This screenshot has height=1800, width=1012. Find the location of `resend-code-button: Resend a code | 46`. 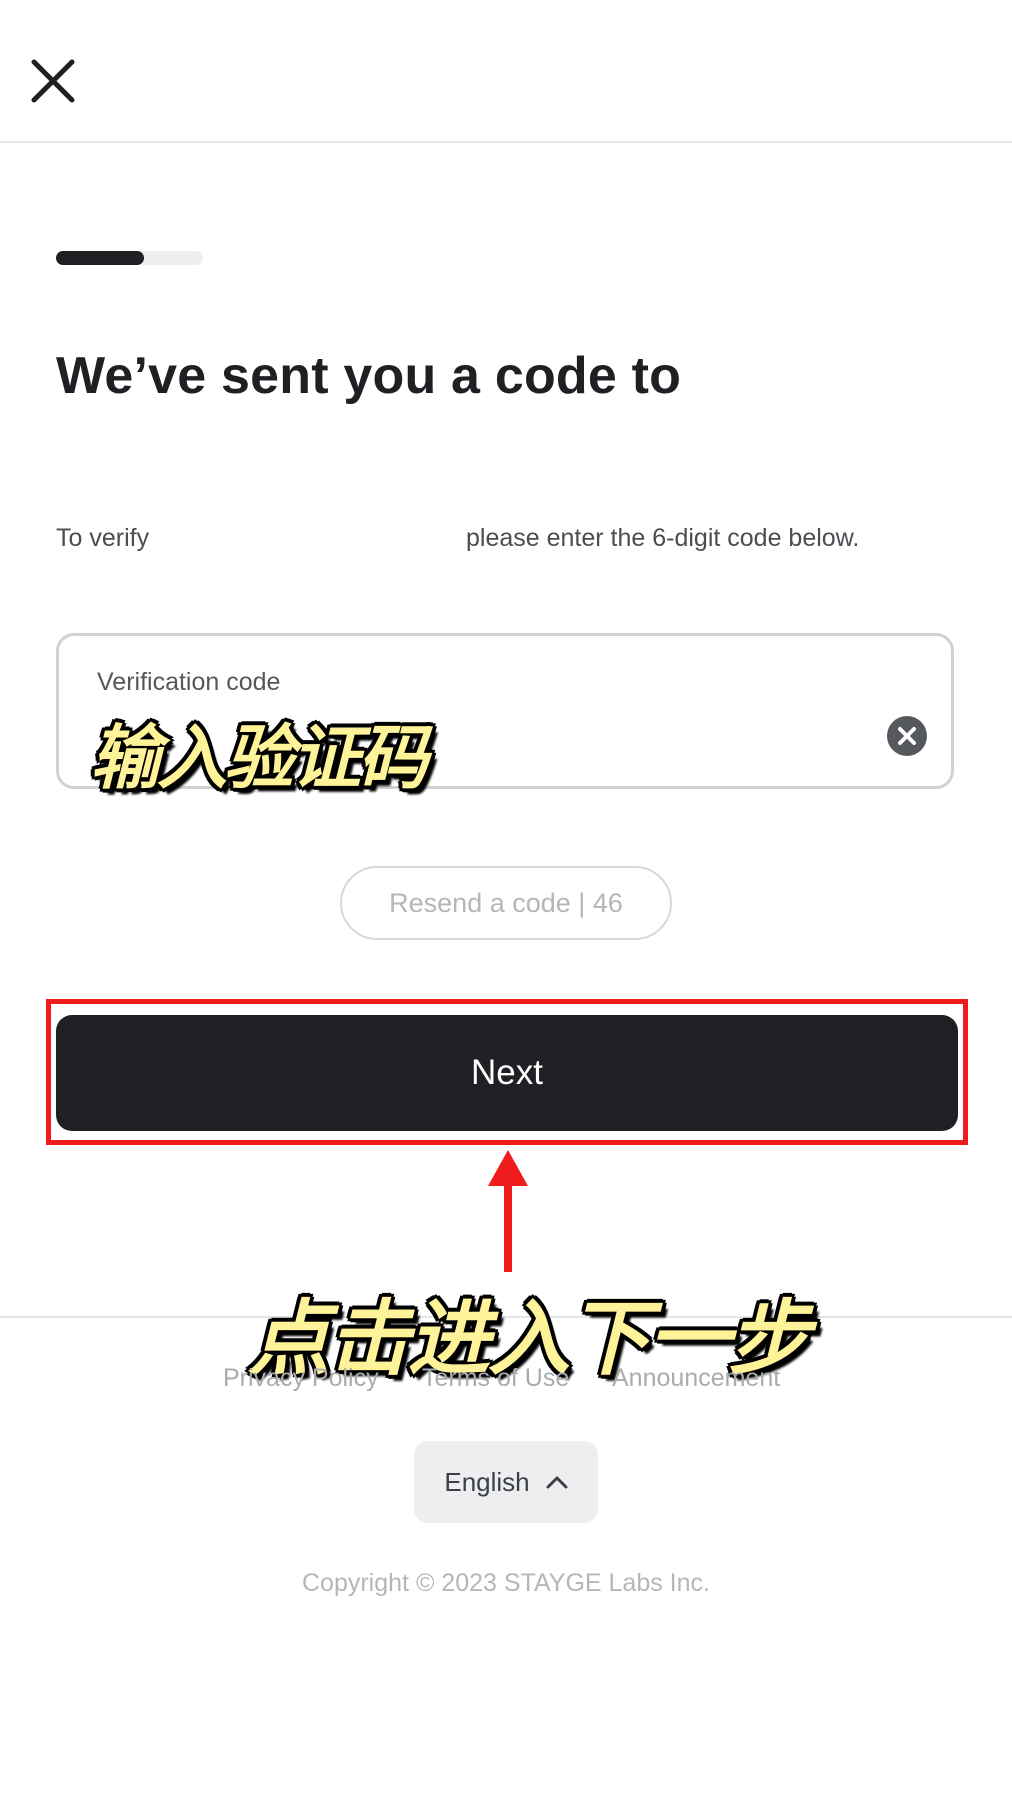

resend-code-button: Resend a code | 46 is located at coordinates (506, 903).